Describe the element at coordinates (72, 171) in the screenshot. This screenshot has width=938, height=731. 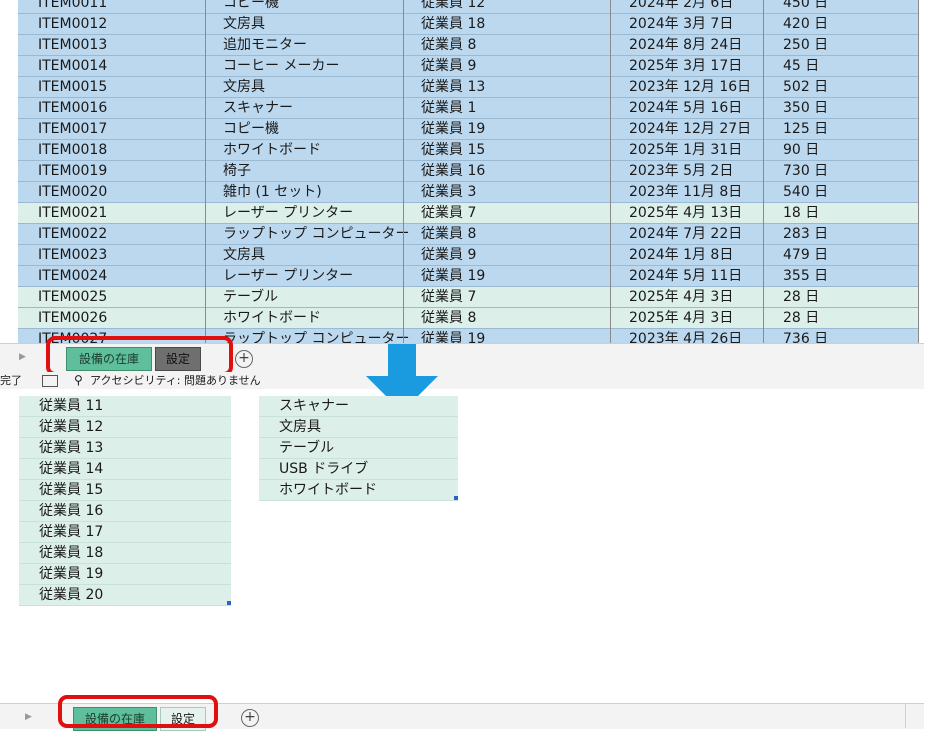
I see `cell-item-id: ITEM0019` at that location.